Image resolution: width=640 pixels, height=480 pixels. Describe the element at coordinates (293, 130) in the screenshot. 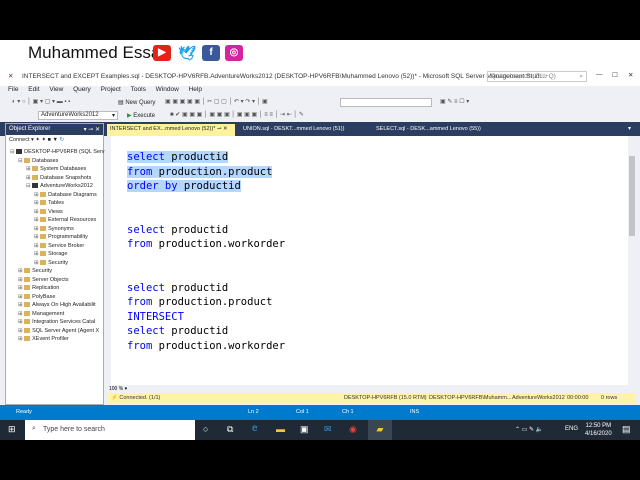

I see `tab-union: UNION.sql - DESKT...mmed Lenovo (51))` at that location.